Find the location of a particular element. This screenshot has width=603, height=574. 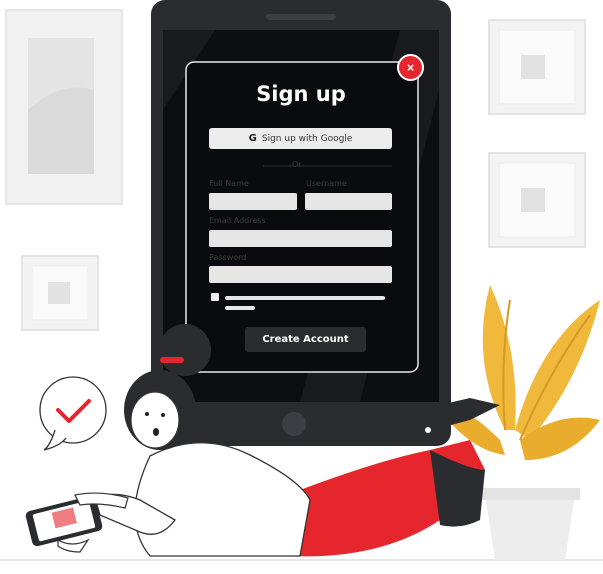

full-name-label: Full Name is located at coordinates (229, 183).